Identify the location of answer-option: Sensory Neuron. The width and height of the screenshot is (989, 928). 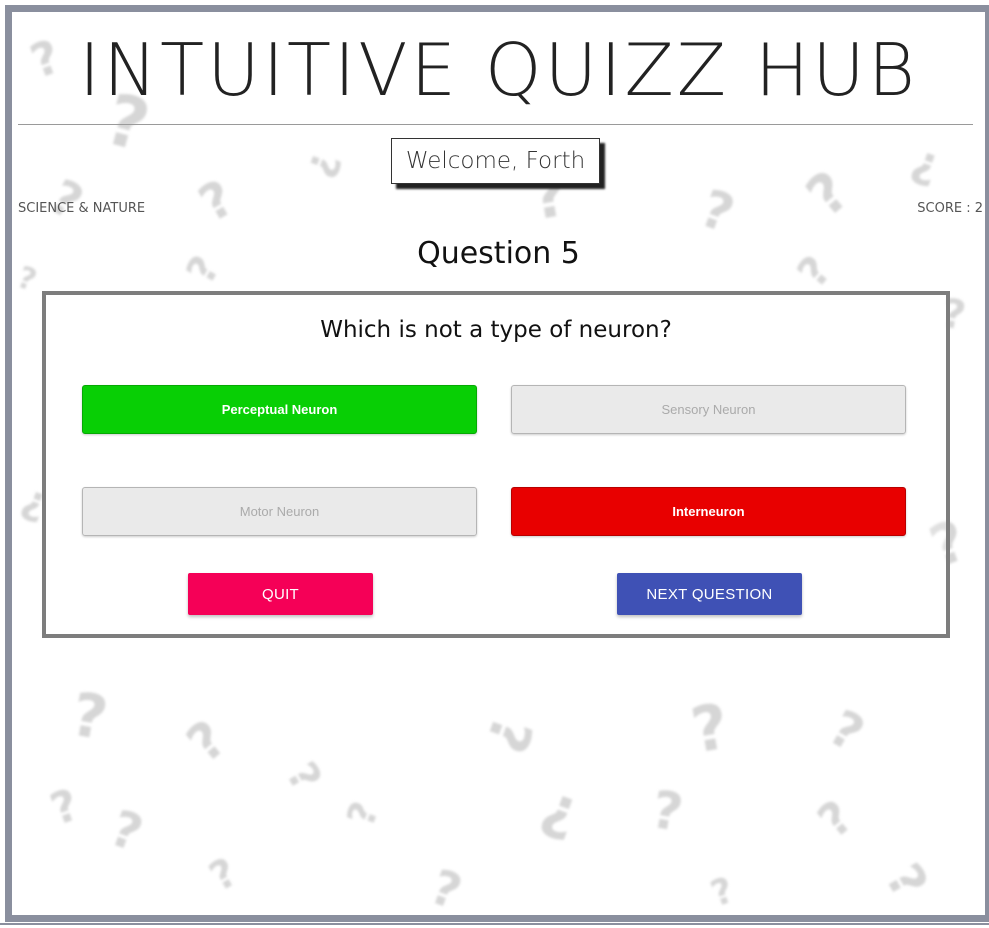
(708, 409).